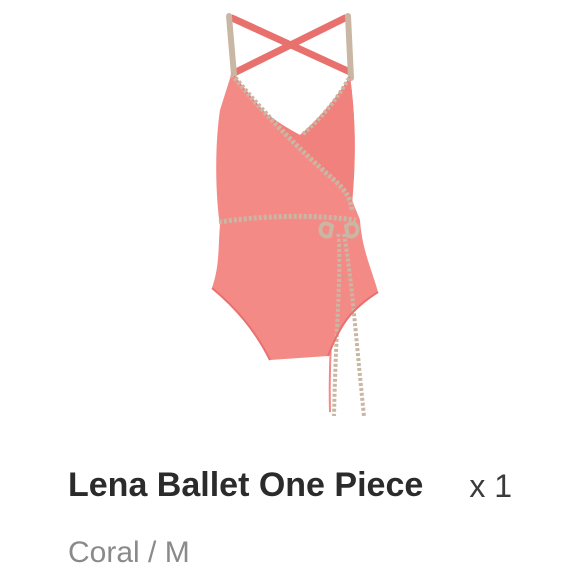 The image size is (580, 580). I want to click on product-title: Lena Ballet One Piece, so click(245, 485).